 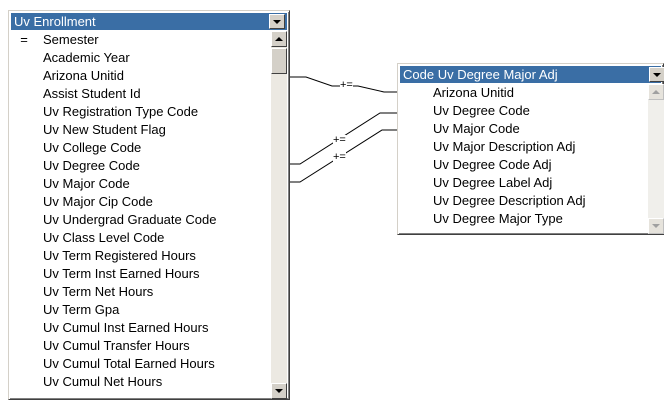 I want to click on field-label: Uv Degree Description Adj, so click(x=509, y=200).